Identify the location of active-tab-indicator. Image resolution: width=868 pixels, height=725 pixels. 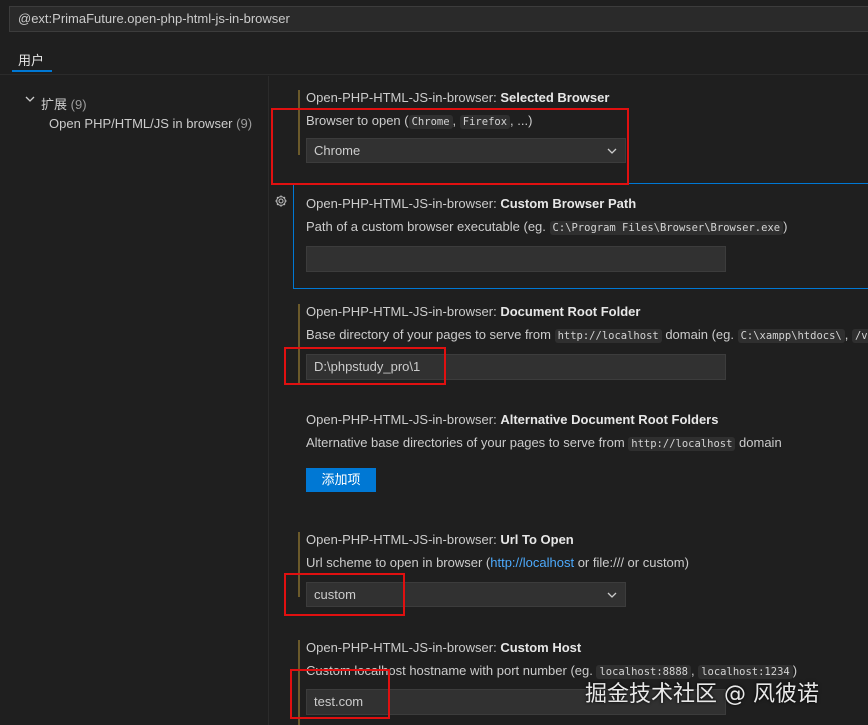
(32, 71).